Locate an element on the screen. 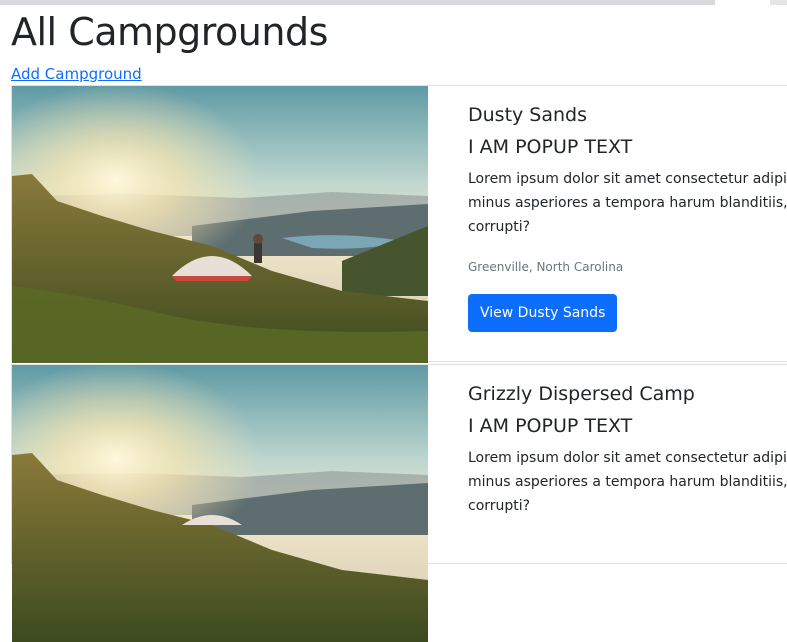  campground-location: Greenville, North Carolina is located at coordinates (546, 267).